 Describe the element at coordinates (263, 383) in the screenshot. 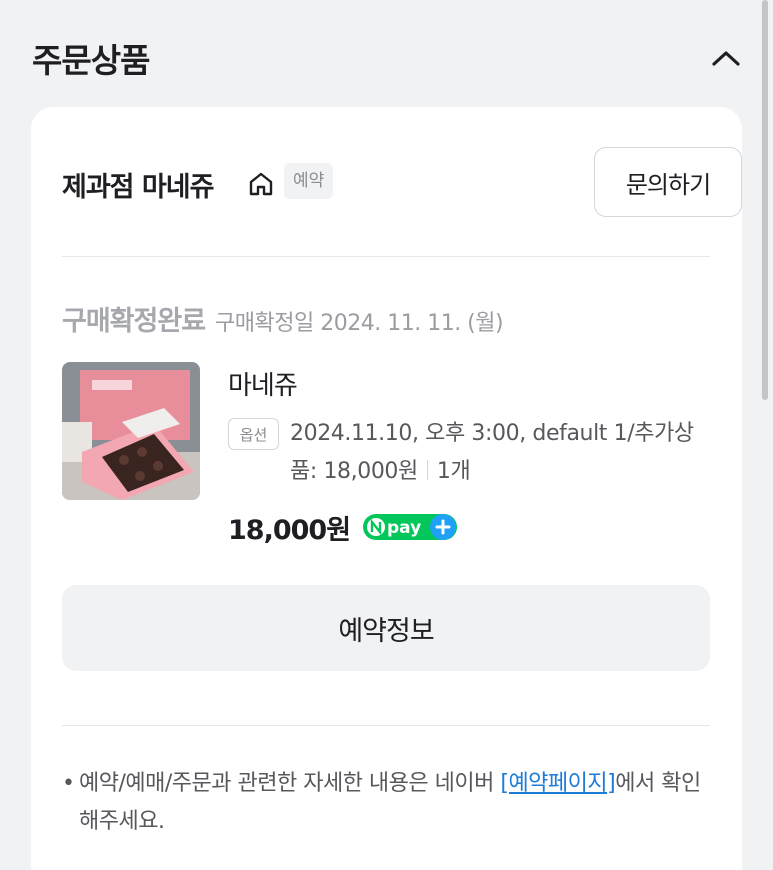

I see `product-name: 마네쥬` at that location.